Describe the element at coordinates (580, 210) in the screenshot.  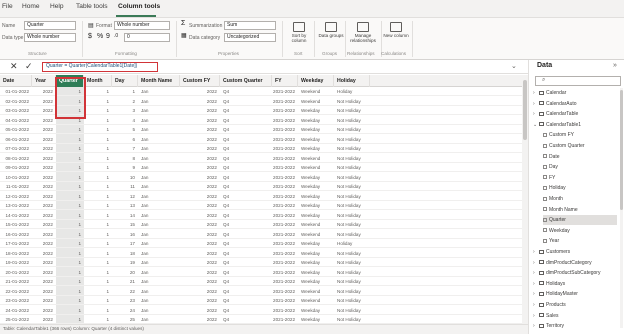
I see `field-item-month-name: Month Name` at that location.